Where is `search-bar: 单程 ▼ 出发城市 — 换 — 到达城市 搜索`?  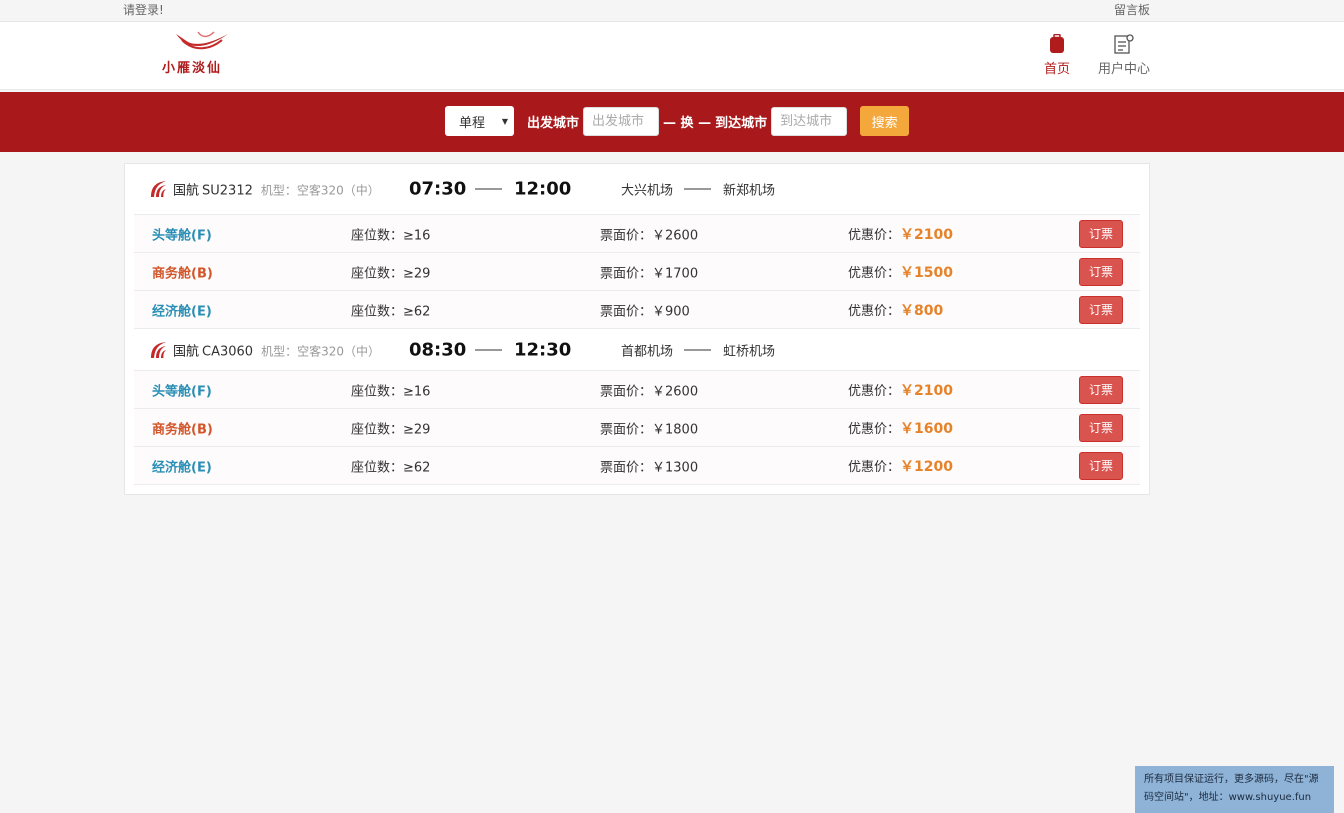
search-bar: 单程 ▼ 出发城市 — 换 — 到达城市 搜索 is located at coordinates (672, 122).